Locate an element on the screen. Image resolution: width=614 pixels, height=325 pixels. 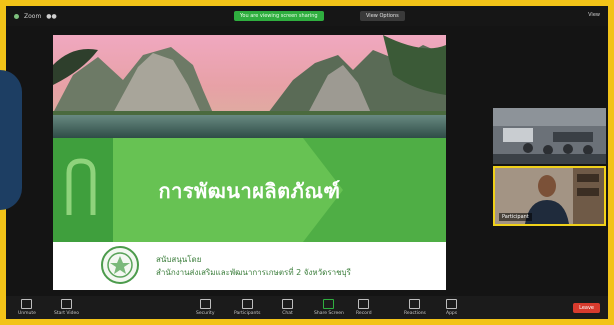
meeting-room-image is located at coordinates (549, 136).